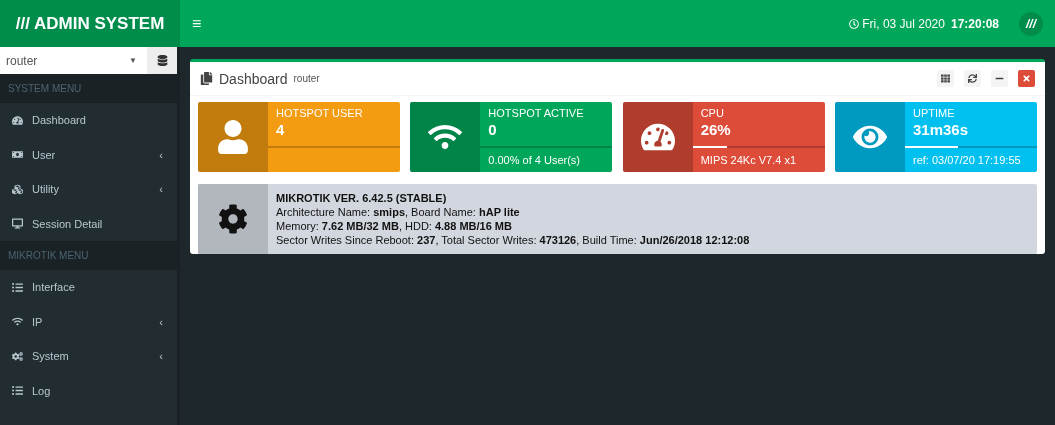  Describe the element at coordinates (281, 129) in the screenshot. I see `stat-value: 4` at that location.